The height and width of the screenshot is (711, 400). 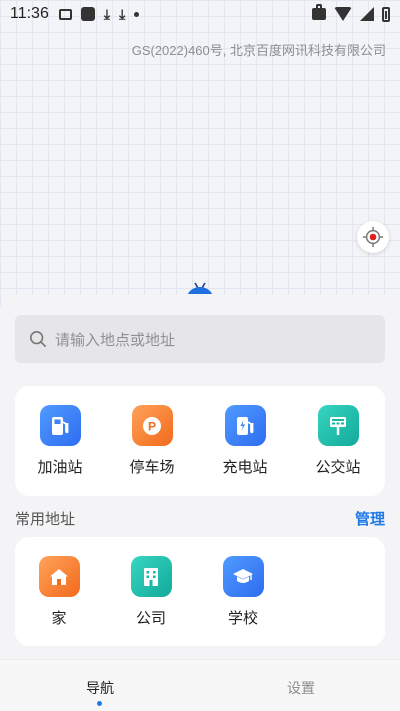 What do you see at coordinates (200, 441) in the screenshot?
I see `poi-category-card: 加油站 P 停车场 充电站 公交站` at bounding box center [200, 441].